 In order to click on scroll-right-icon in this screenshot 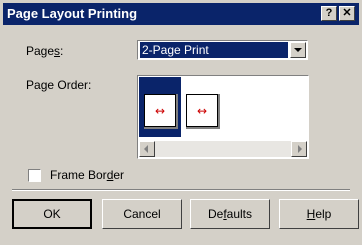, I will do `click(299, 149)`.